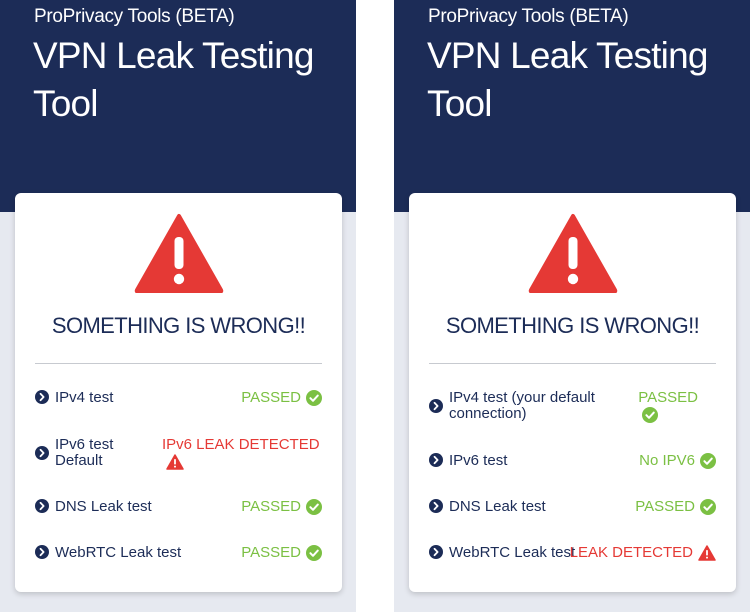 The height and width of the screenshot is (612, 750). Describe the element at coordinates (84, 397) in the screenshot. I see `test-label: IPv4 test` at that location.